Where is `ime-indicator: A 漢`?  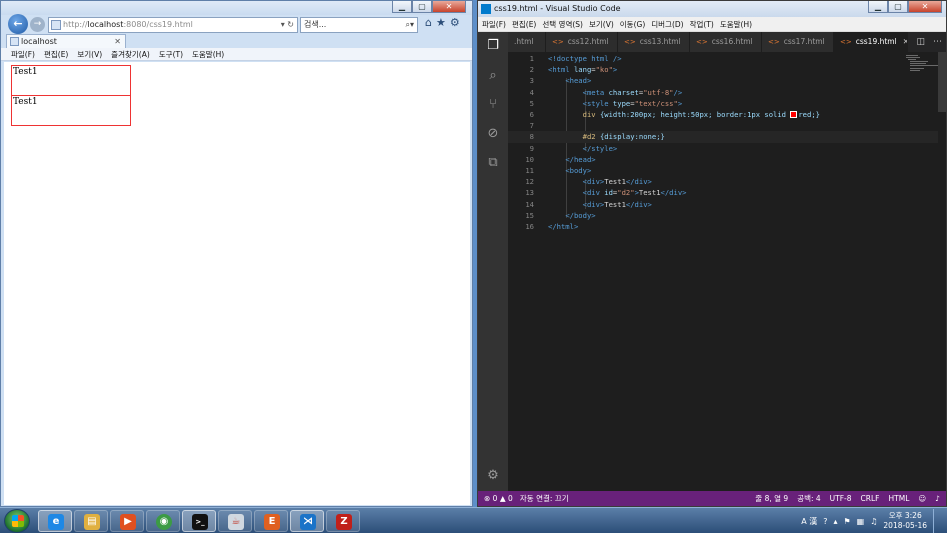
ime-indicator: A 漢 is located at coordinates (809, 521).